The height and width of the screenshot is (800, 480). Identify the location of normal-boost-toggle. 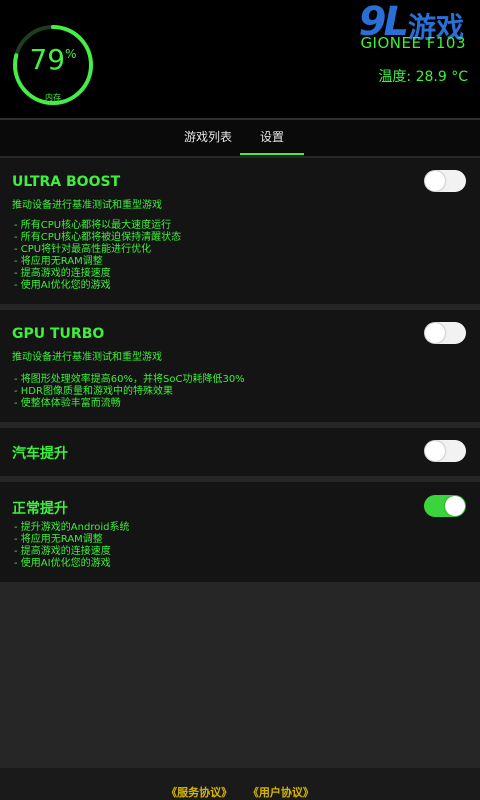
(445, 506).